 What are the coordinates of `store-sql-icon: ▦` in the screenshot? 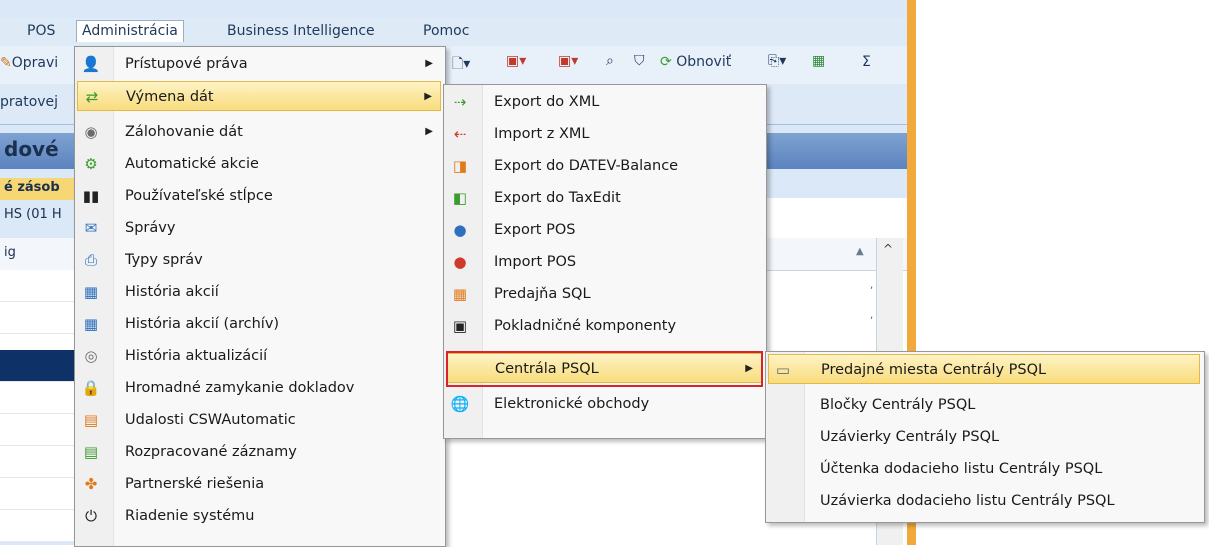 It's located at (460, 294).